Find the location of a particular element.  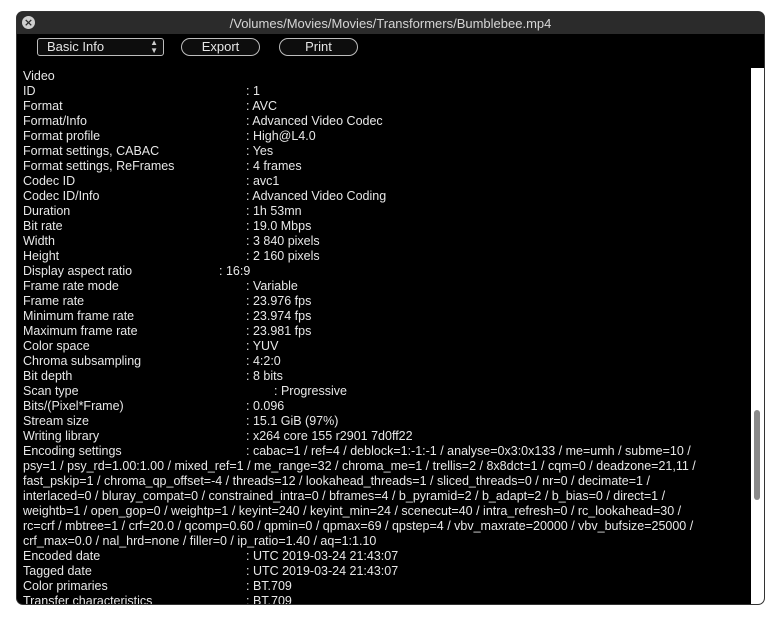

info-label: Frame rate mode is located at coordinates (71, 286).